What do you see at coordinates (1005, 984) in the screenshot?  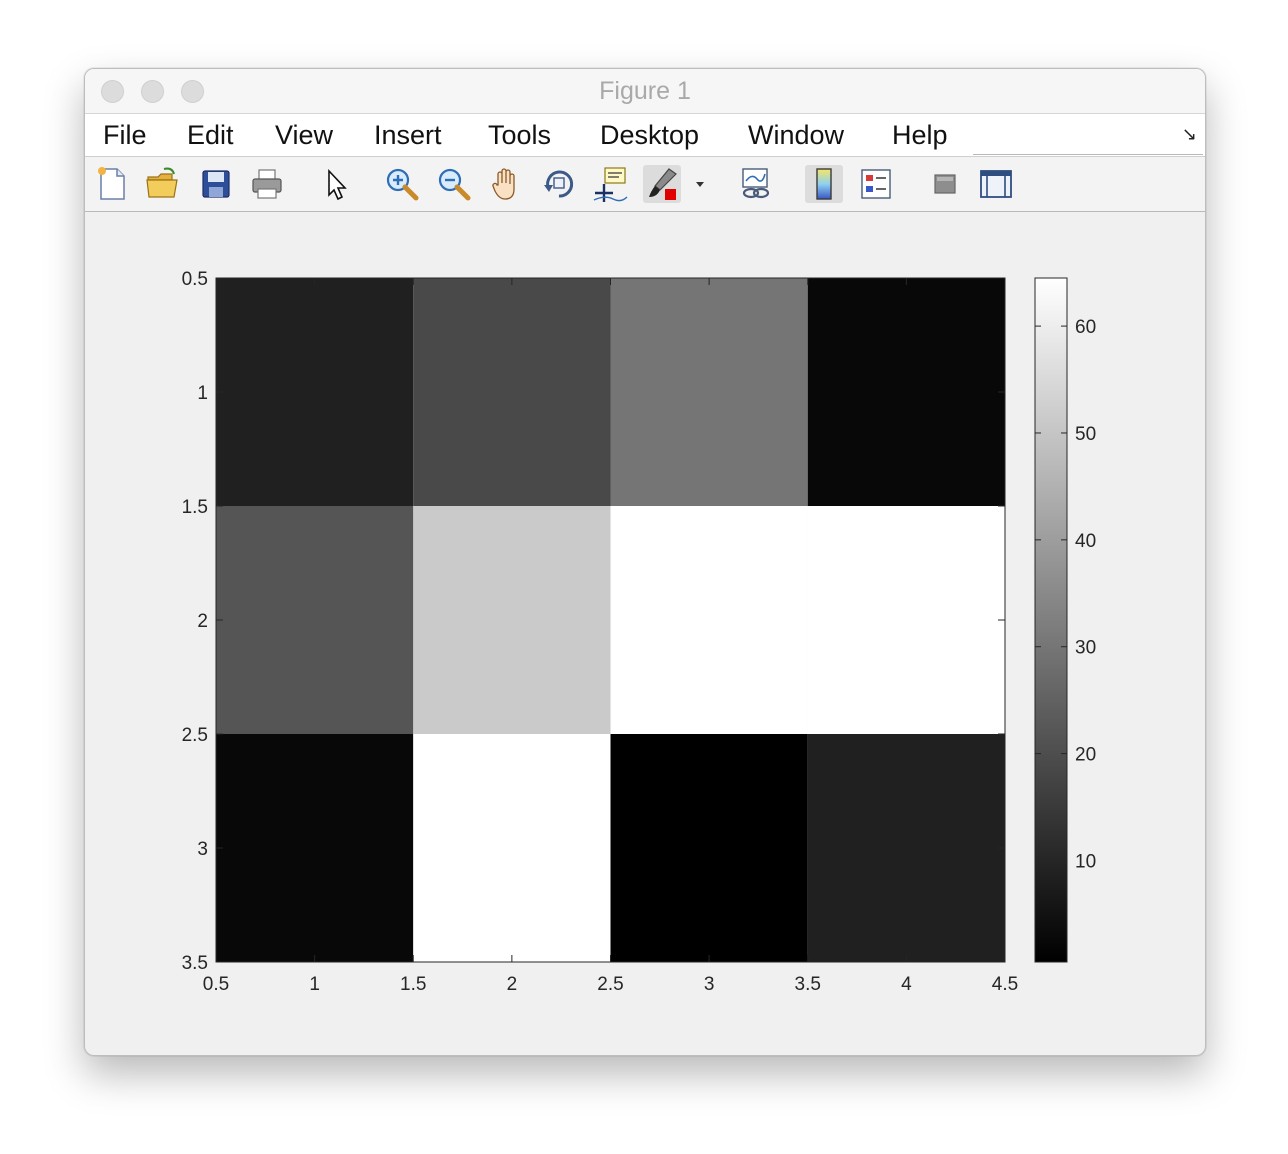 I see `x-tick-label: 4.5` at bounding box center [1005, 984].